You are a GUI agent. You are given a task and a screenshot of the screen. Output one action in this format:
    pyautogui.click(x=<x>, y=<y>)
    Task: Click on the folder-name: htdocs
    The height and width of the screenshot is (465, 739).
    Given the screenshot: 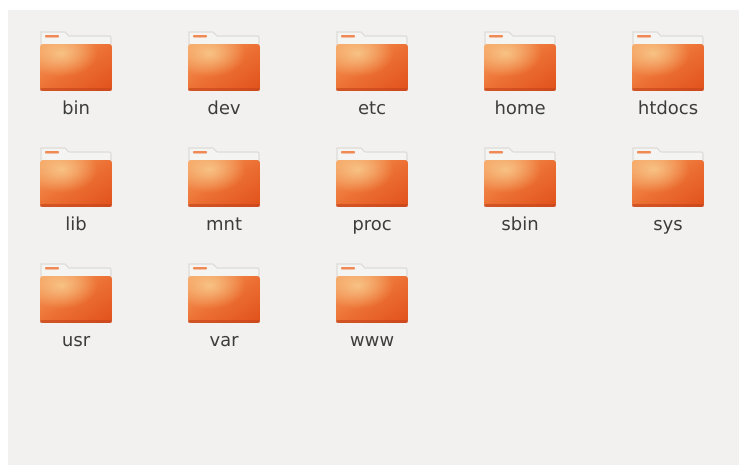 What is the action you would take?
    pyautogui.click(x=668, y=109)
    